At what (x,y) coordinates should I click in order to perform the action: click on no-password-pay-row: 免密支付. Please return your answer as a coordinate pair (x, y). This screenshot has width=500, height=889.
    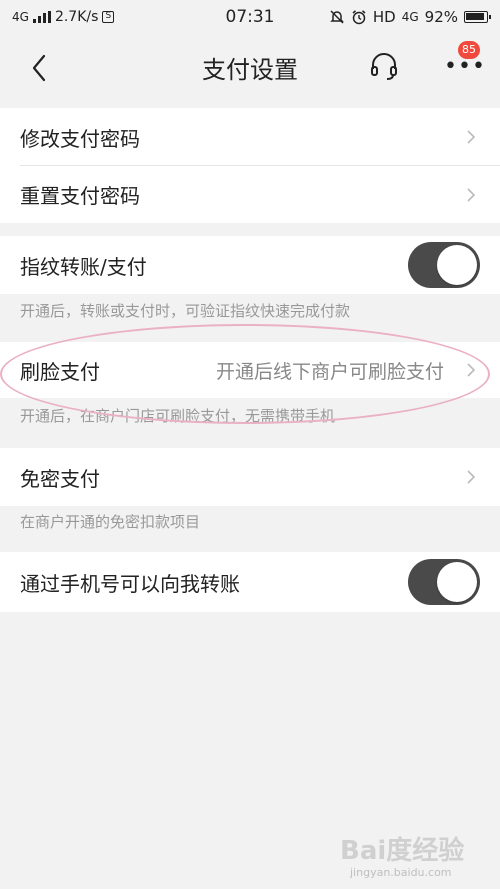
    Looking at the image, I should click on (250, 477).